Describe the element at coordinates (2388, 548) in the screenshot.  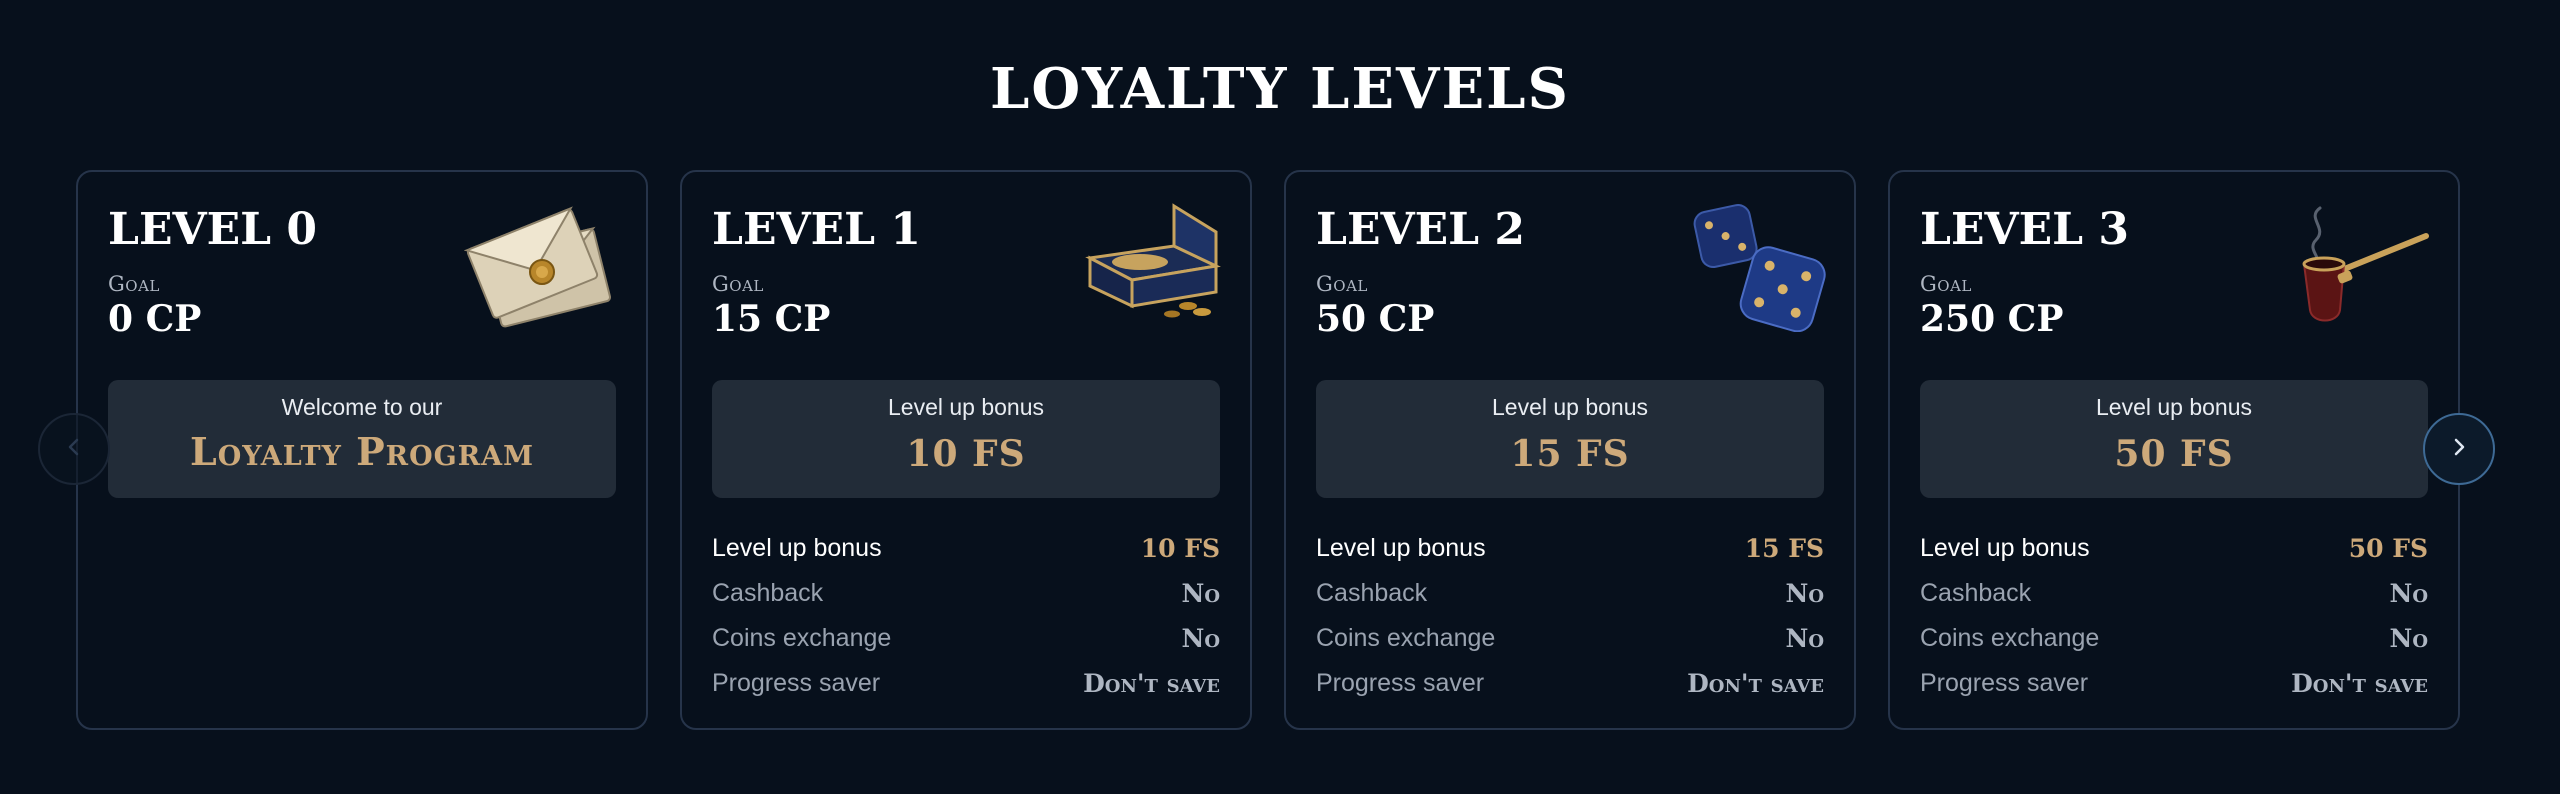
I see `row-value: 50 FS` at that location.